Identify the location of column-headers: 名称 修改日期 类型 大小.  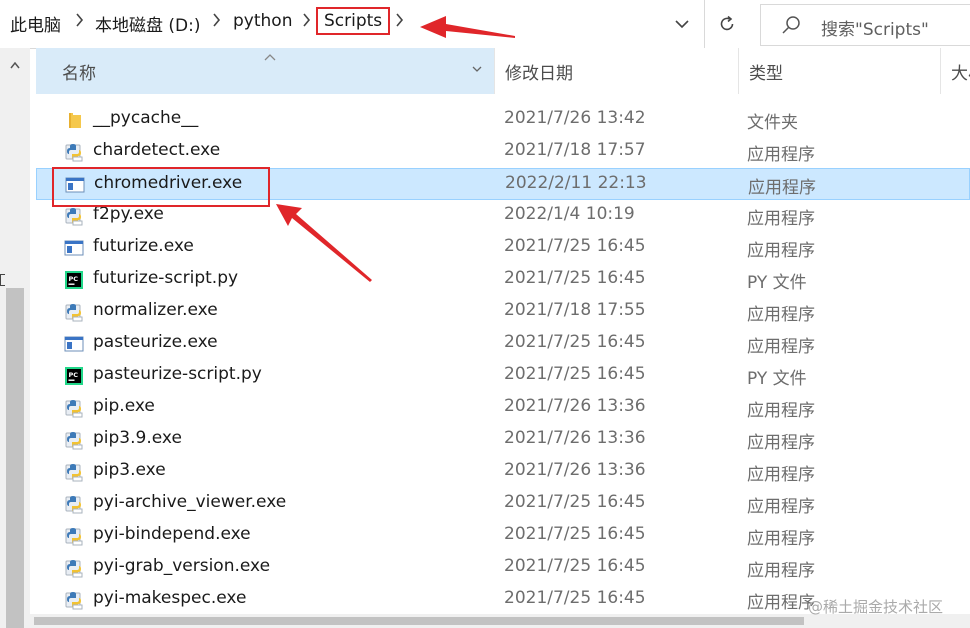
(503, 71).